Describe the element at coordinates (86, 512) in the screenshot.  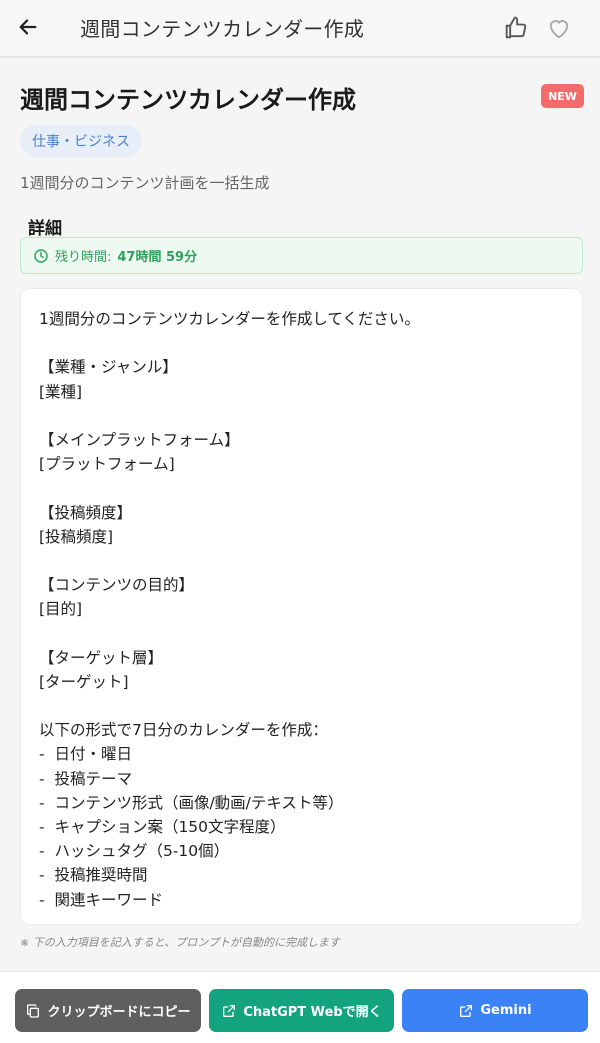
I see `prompt-line: 【投稿頻度】` at that location.